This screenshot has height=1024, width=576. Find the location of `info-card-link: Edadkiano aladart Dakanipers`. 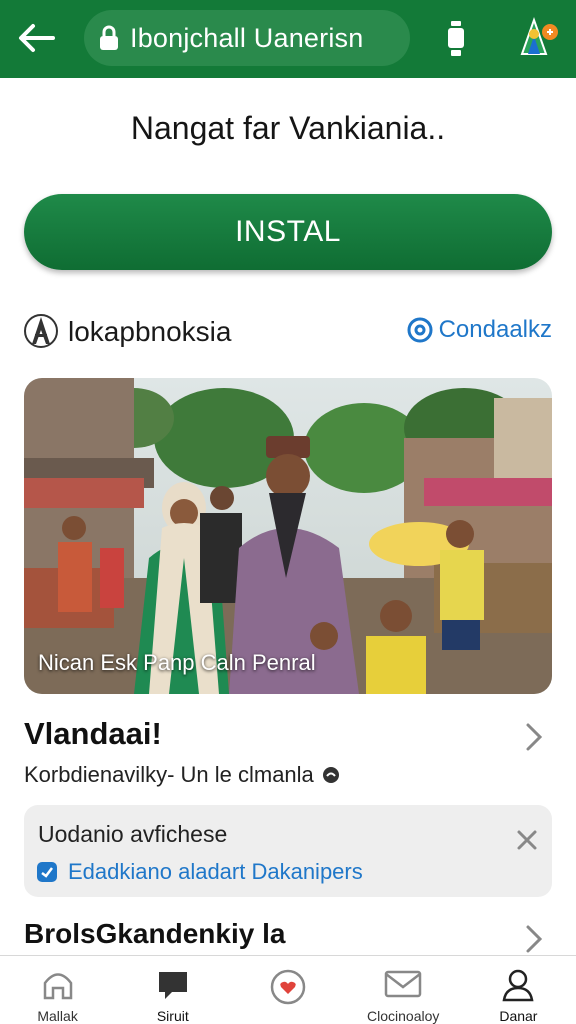

info-card-link: Edadkiano aladart Dakanipers is located at coordinates (199, 872).